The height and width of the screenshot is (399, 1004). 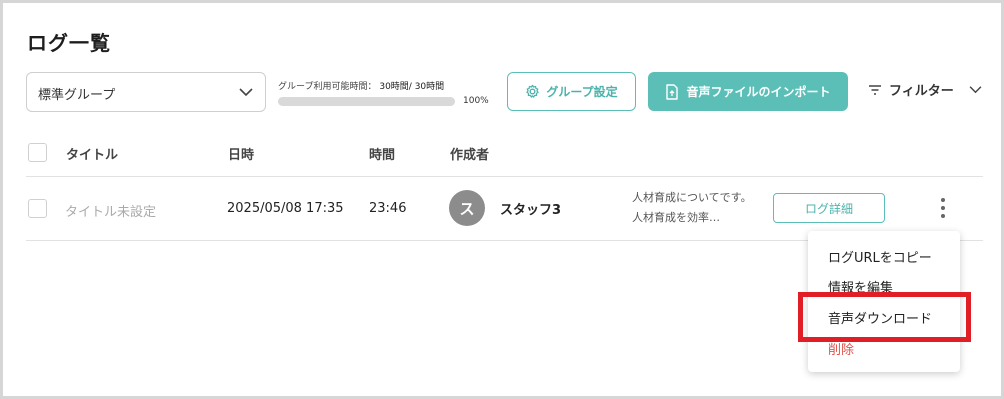 I want to click on header-divider, so click(x=504, y=176).